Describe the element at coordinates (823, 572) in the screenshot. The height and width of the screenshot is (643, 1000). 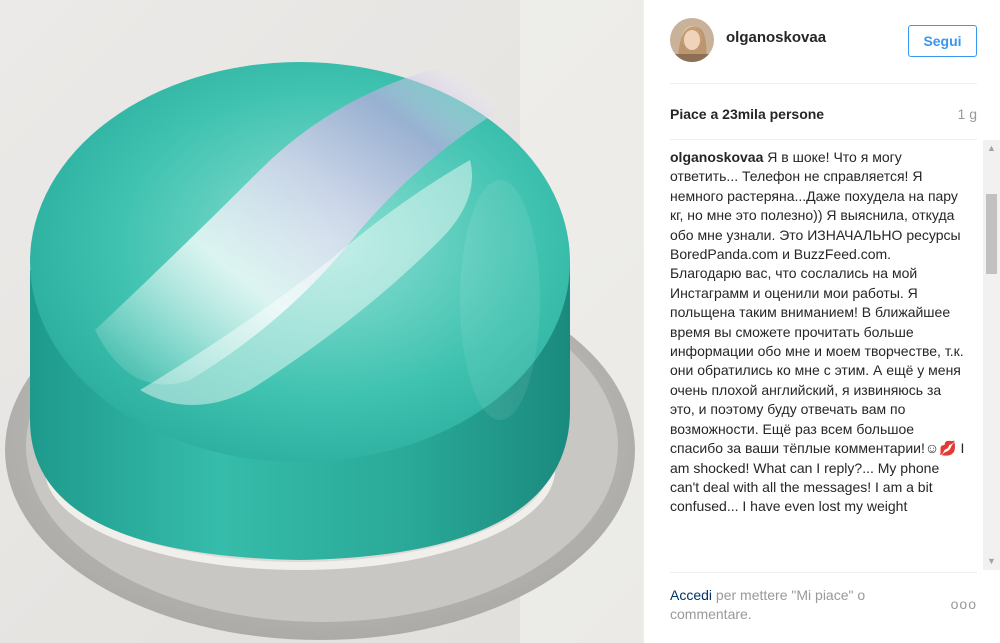
I see `footer-divider` at that location.